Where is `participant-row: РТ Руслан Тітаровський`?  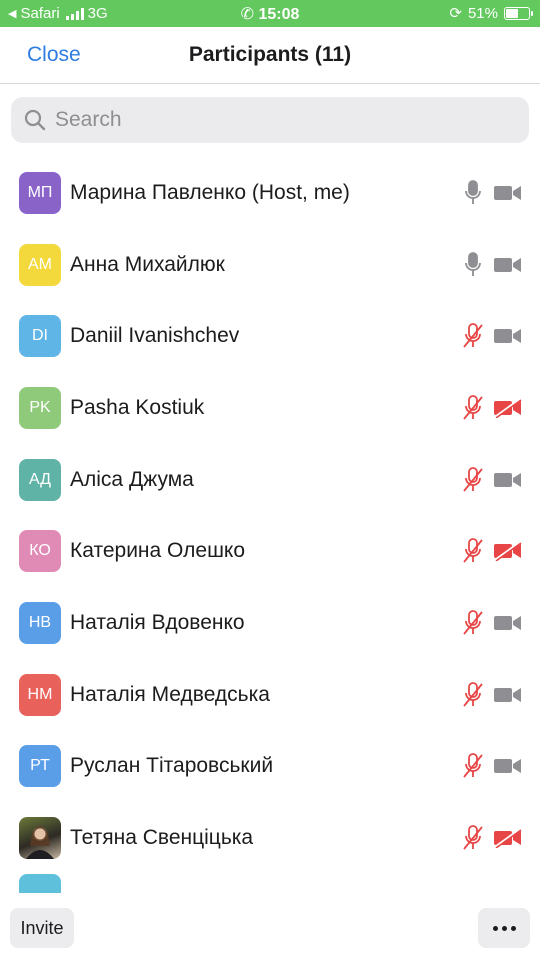 participant-row: РТ Руслан Тітаровський is located at coordinates (270, 767).